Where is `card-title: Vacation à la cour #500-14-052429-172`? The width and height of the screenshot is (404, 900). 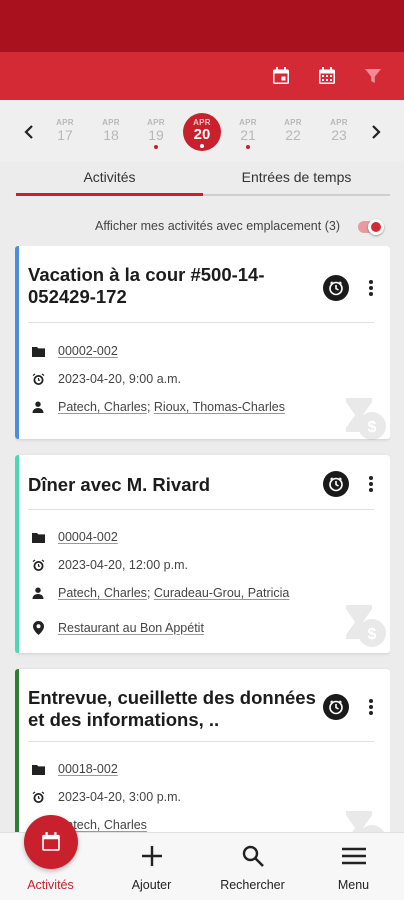
card-title: Vacation à la cour #500-14-052429-172 is located at coordinates (146, 285).